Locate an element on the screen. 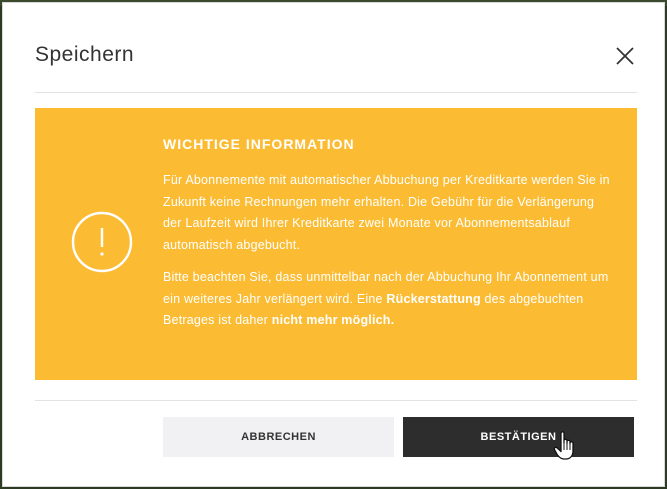 The height and width of the screenshot is (489, 667). close-icon is located at coordinates (625, 56).